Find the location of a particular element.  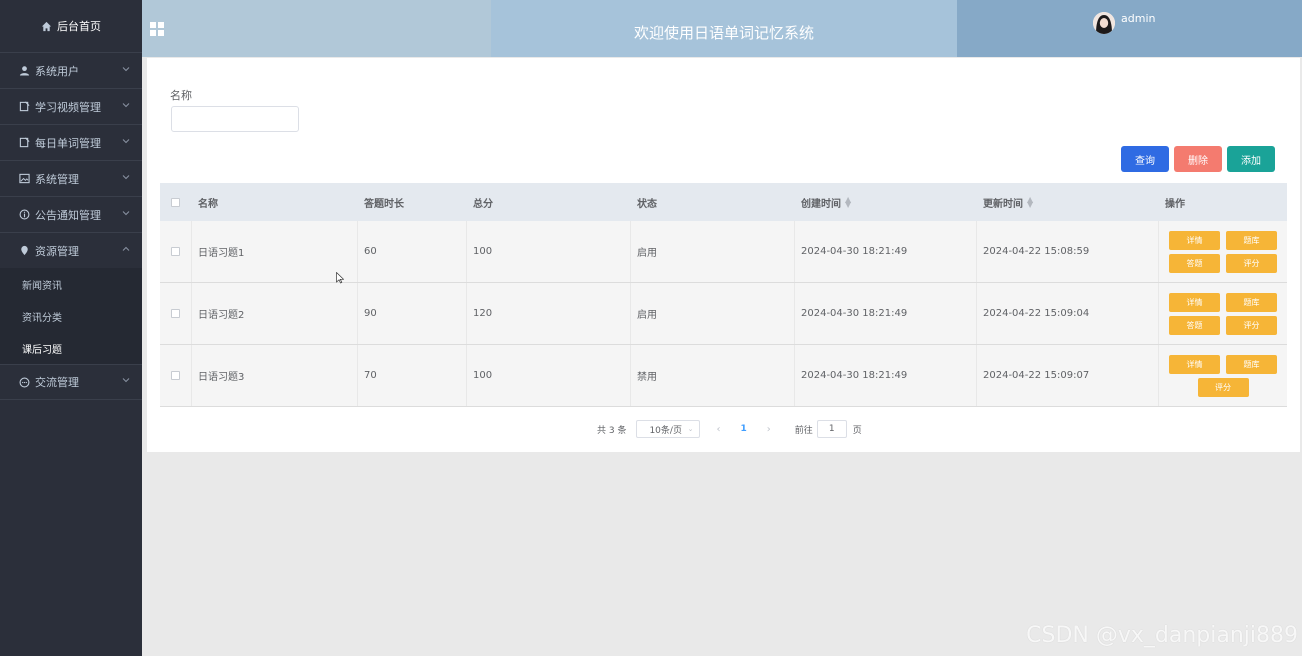

add-button: 添加 is located at coordinates (1251, 159).